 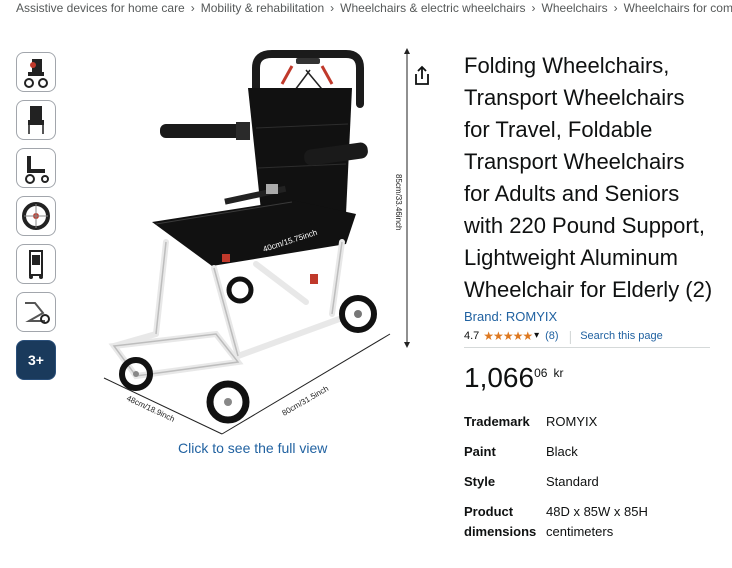 I want to click on spec-value: ROMYIX, so click(x=572, y=421).